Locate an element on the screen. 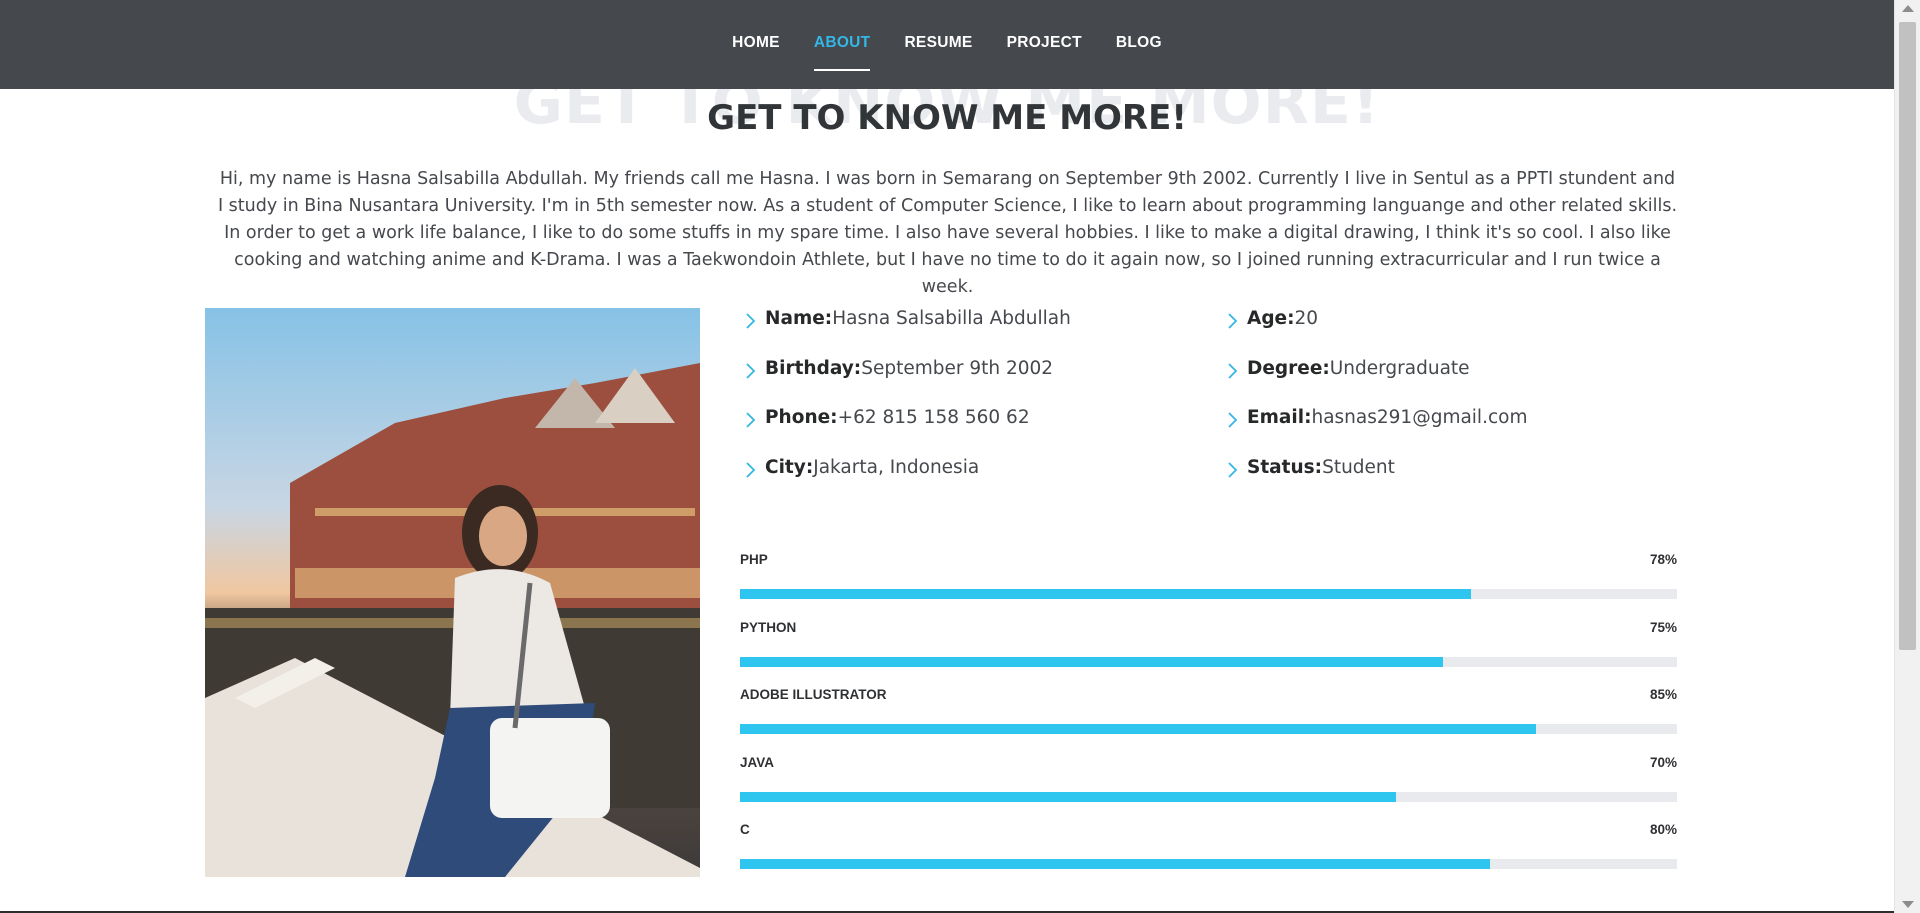  nav-item-resume: RESUME is located at coordinates (938, 44).